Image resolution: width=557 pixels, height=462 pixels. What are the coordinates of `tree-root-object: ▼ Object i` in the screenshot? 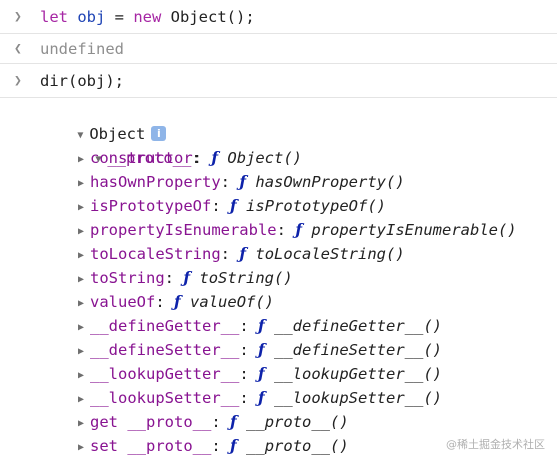 It's located at (103, 120).